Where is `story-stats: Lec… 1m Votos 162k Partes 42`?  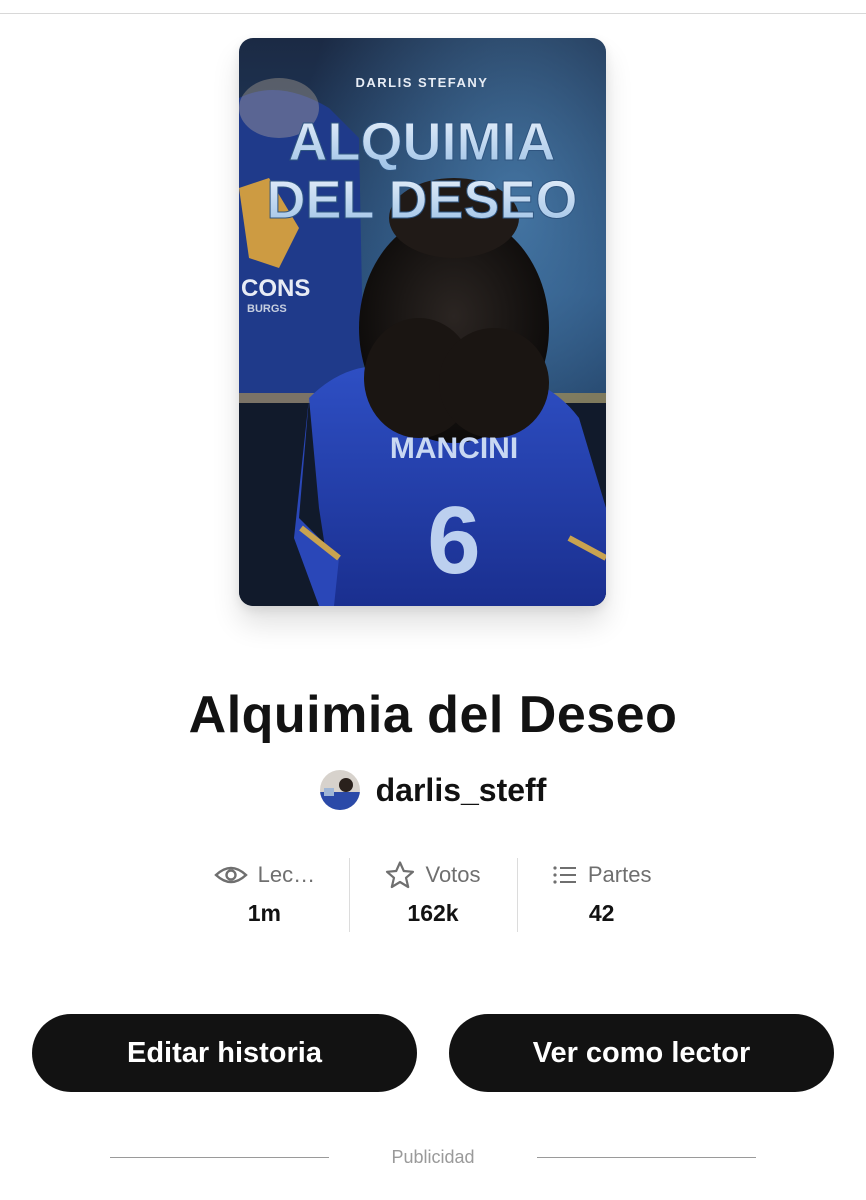 story-stats: Lec… 1m Votos 162k Partes 42 is located at coordinates (433, 895).